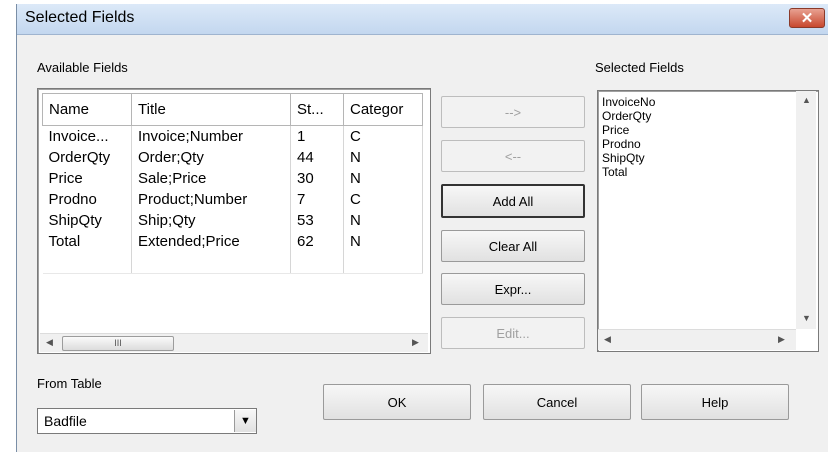 The image size is (828, 452). What do you see at coordinates (87, 178) in the screenshot?
I see `cell-name: Price` at bounding box center [87, 178].